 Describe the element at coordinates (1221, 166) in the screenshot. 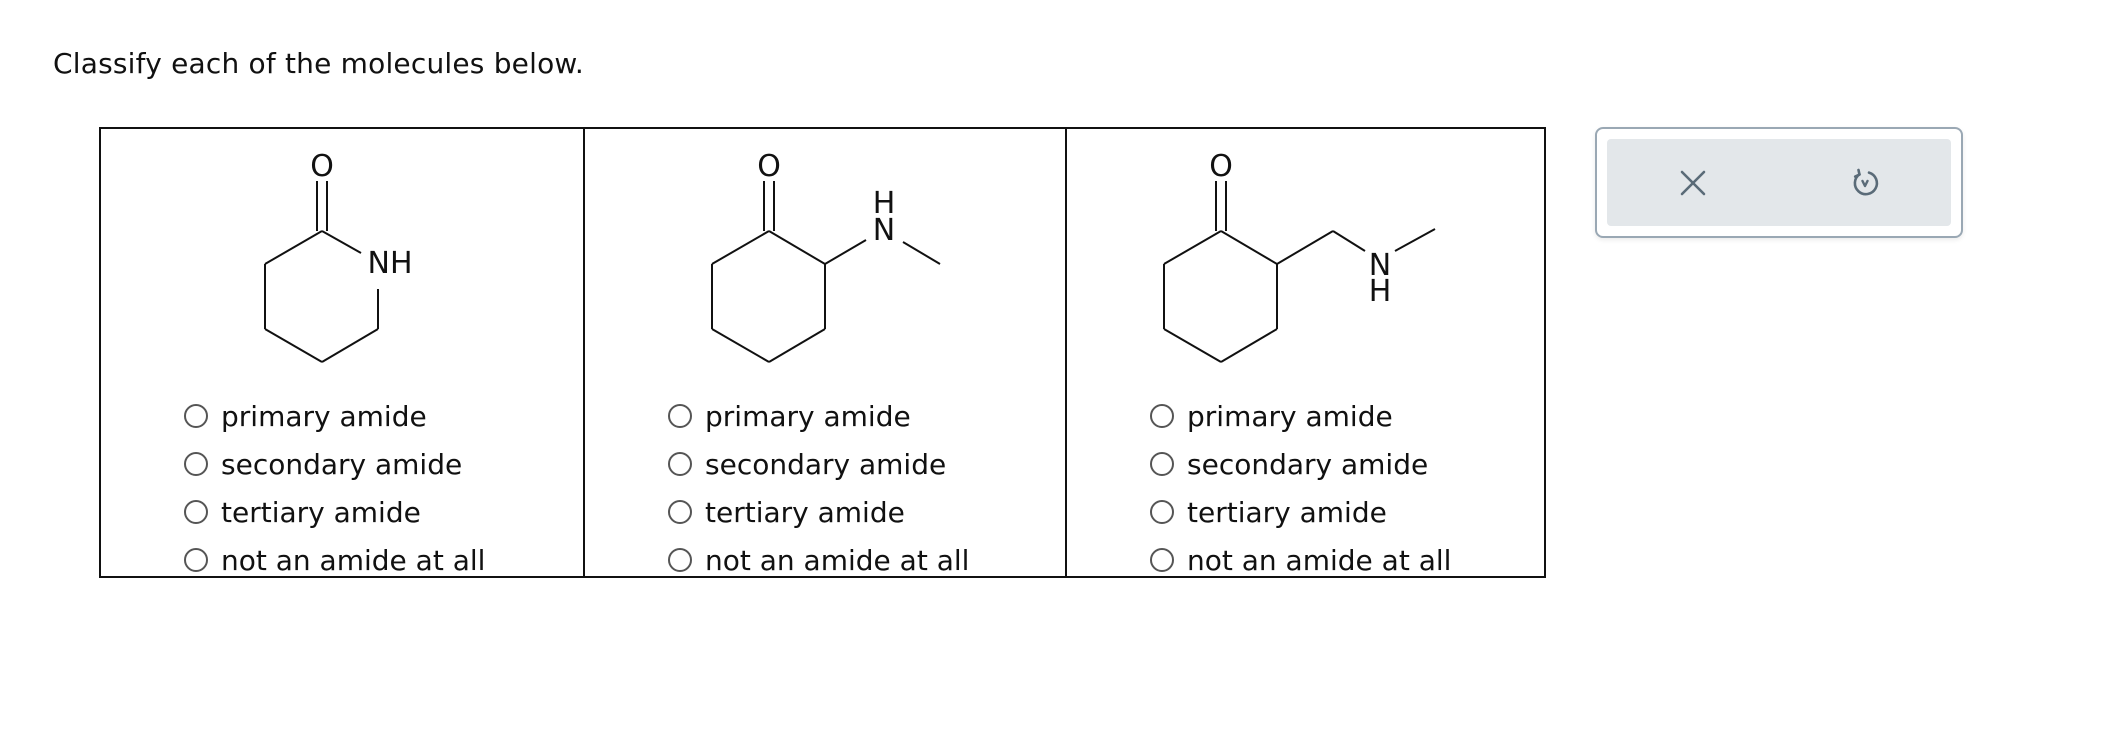

I see `oxygen-label-3: O` at that location.